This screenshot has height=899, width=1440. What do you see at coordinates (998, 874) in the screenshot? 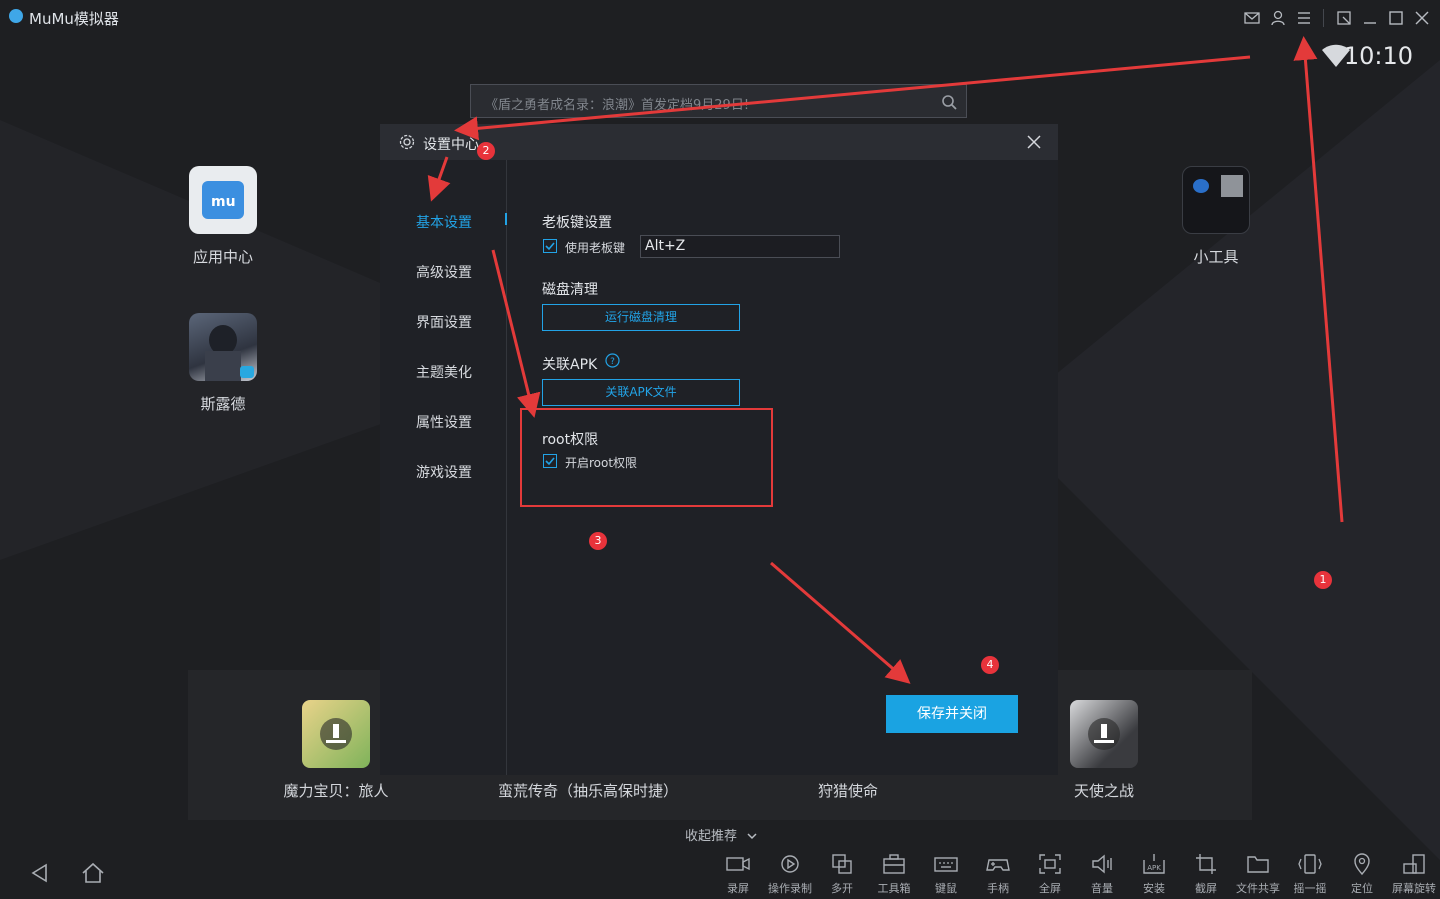
I see `tool-gamepad: 手柄` at bounding box center [998, 874].